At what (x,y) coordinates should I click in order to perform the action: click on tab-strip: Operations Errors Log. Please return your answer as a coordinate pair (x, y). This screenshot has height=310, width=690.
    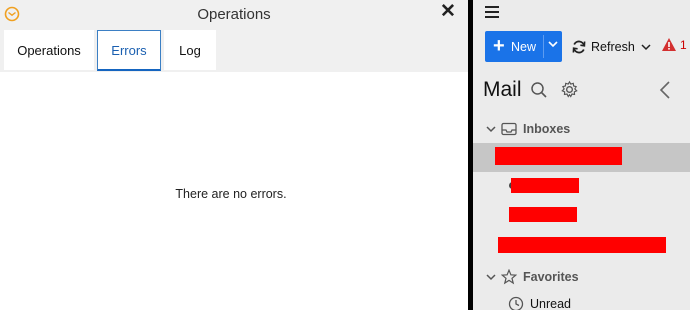
    Looking at the image, I should click on (234, 51).